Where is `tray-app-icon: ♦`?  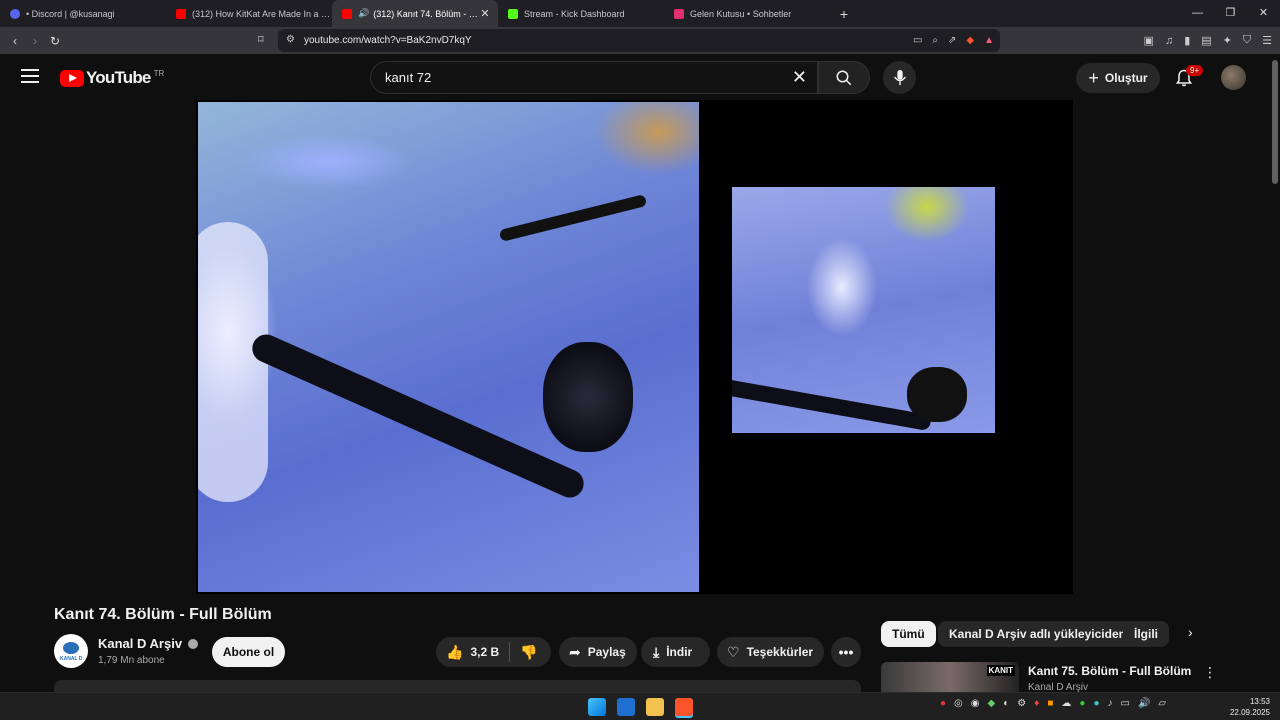 tray-app-icon: ♦ is located at coordinates (1036, 703).